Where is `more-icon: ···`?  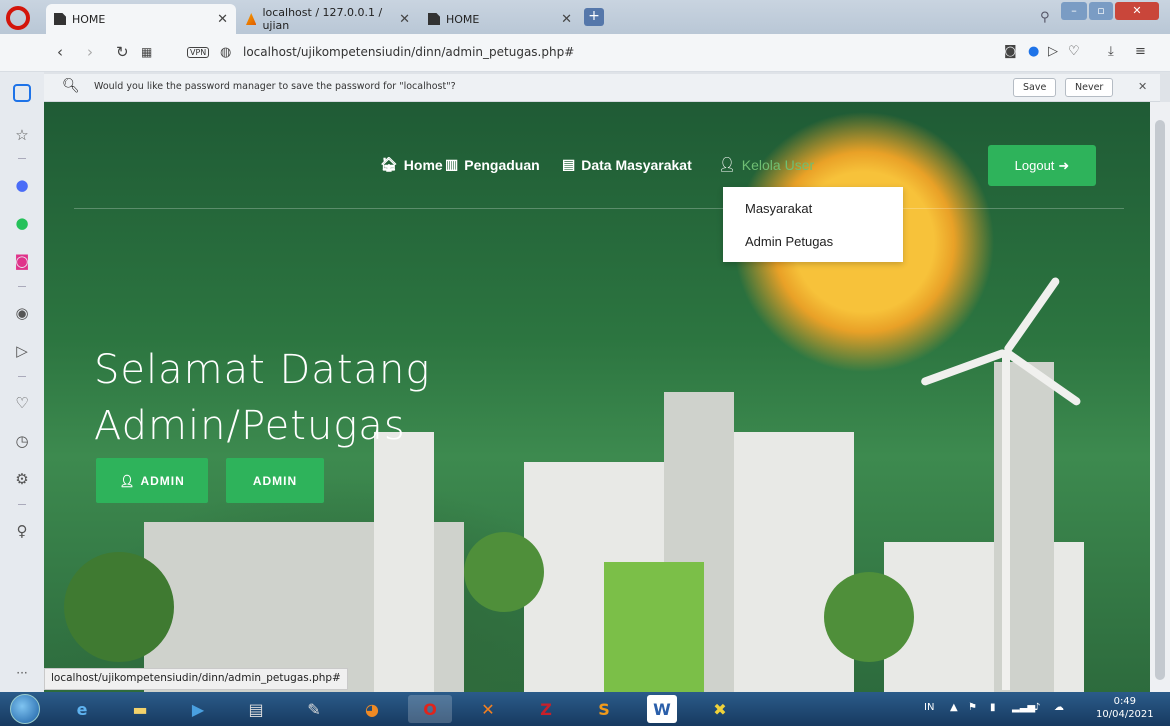
more-icon: ··· is located at coordinates (22, 673).